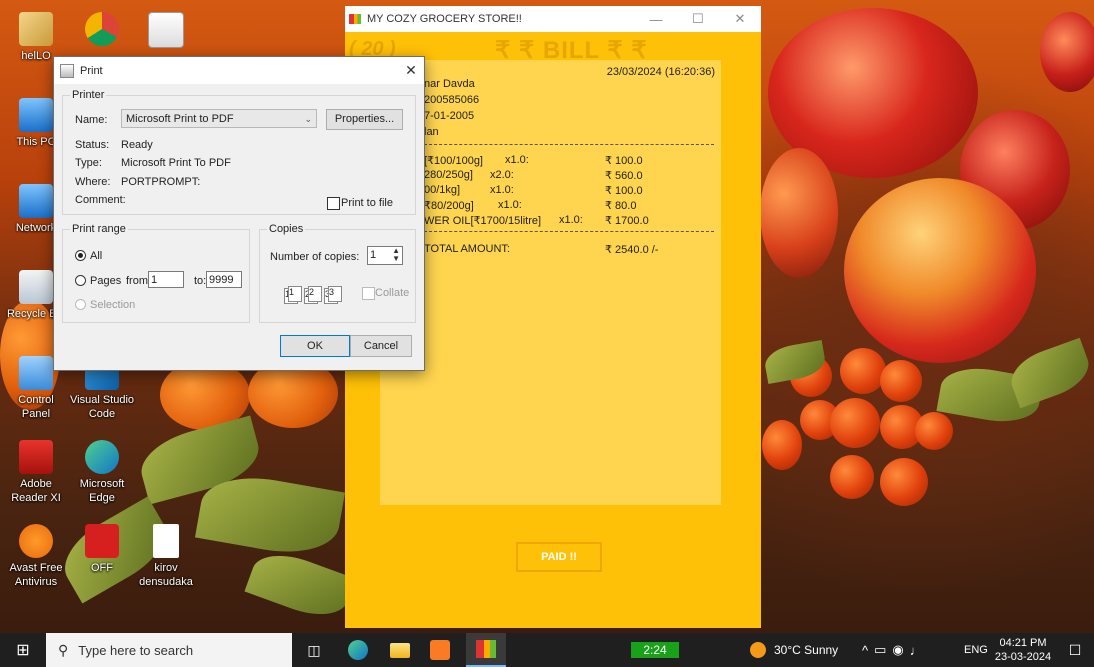 This screenshot has height=667, width=1094. Describe the element at coordinates (63, 649) in the screenshot. I see `search-icon: ⚲` at that location.